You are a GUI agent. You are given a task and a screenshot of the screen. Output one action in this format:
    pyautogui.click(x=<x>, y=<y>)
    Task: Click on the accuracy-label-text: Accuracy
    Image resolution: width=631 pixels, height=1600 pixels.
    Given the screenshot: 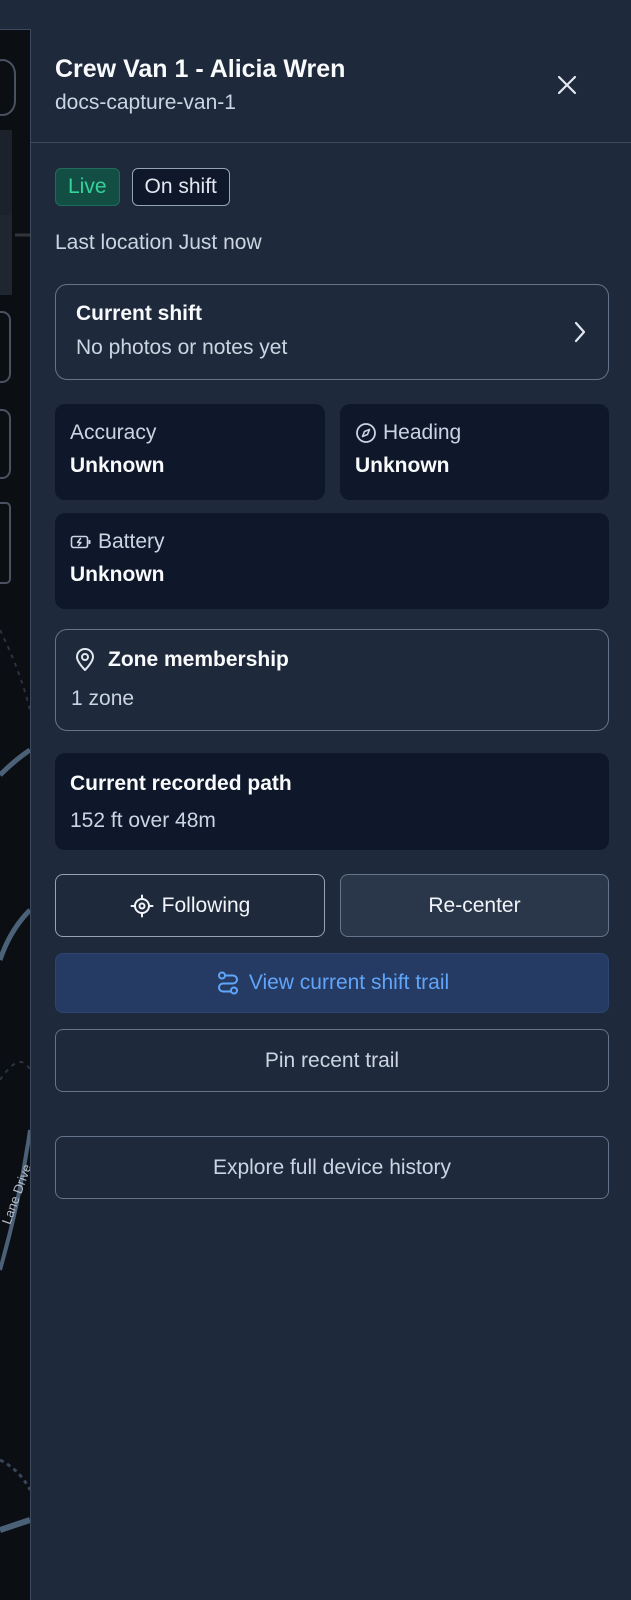 What is the action you would take?
    pyautogui.click(x=113, y=432)
    